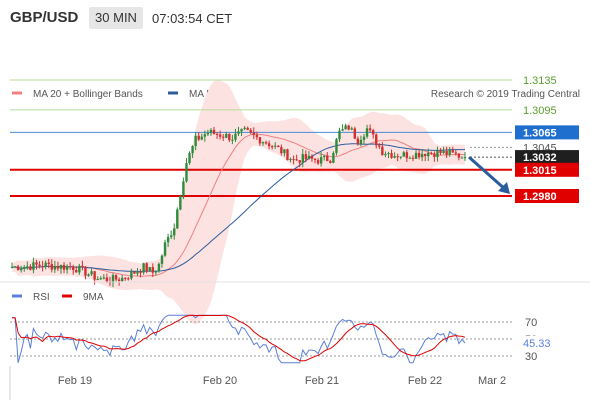 The image size is (590, 400). I want to click on credit-label: Research © 2019 Trading Central, so click(505, 94).